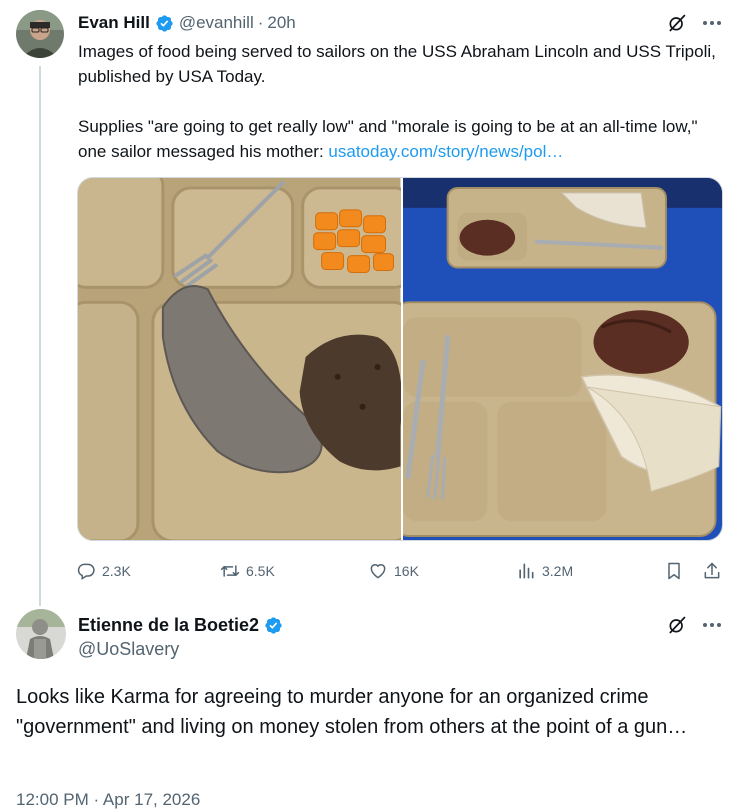 The height and width of the screenshot is (812, 739). What do you see at coordinates (558, 571) in the screenshot?
I see `views-count: 3.2M` at bounding box center [558, 571].